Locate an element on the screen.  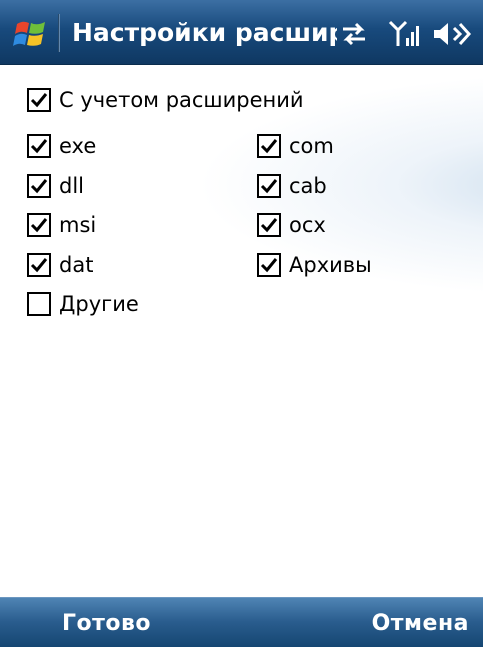
extension-label: dll is located at coordinates (71, 186).